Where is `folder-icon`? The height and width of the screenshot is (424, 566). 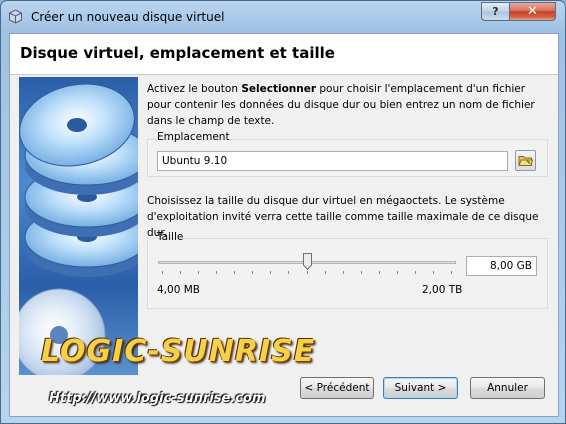
folder-icon is located at coordinates (525, 161).